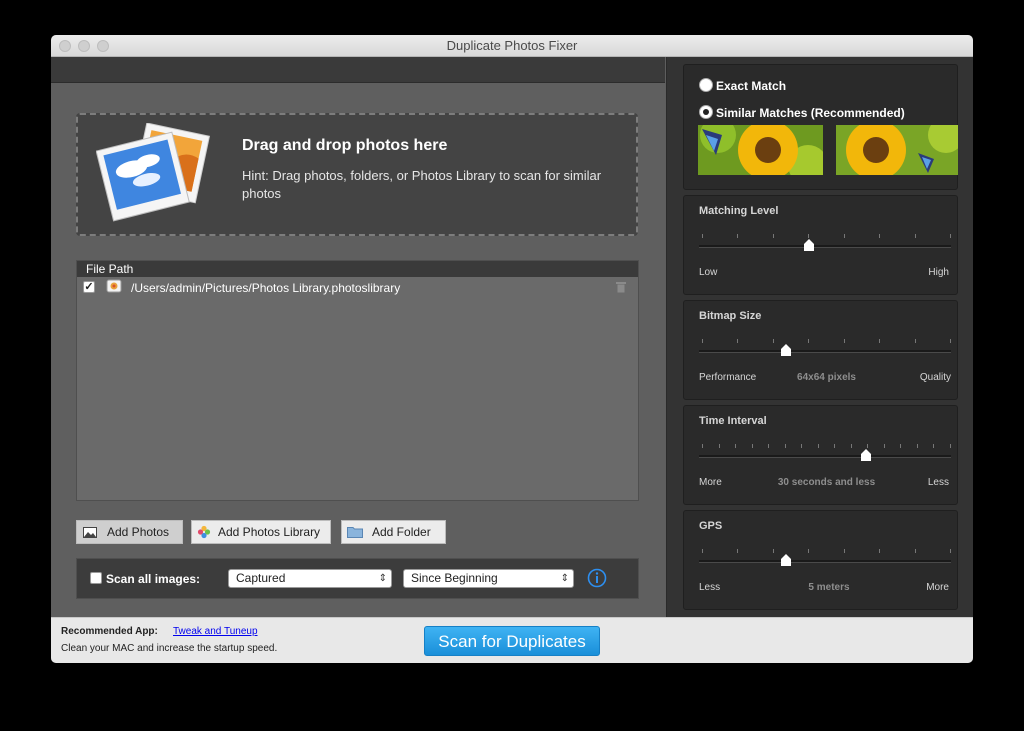 This screenshot has height=731, width=1024. Describe the element at coordinates (739, 211) in the screenshot. I see `matching-level-title: Matching Level` at that location.